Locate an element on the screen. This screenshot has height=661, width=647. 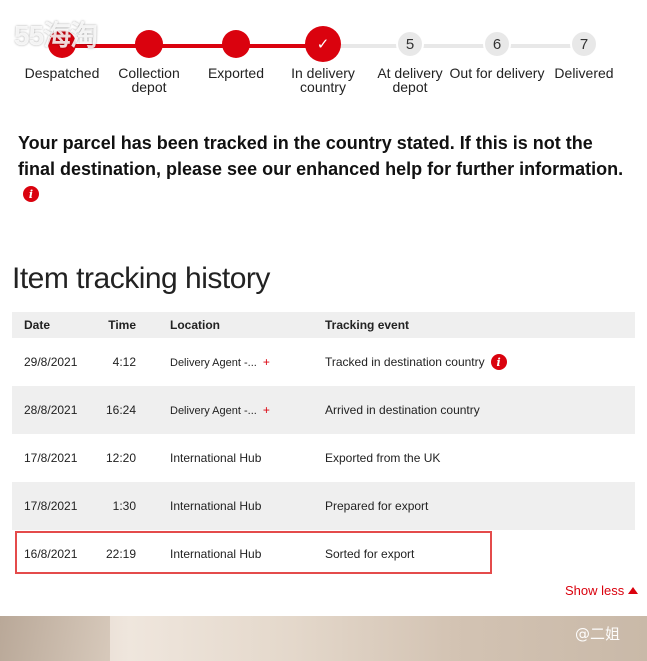
column-header-time: Time is located at coordinates (122, 325).